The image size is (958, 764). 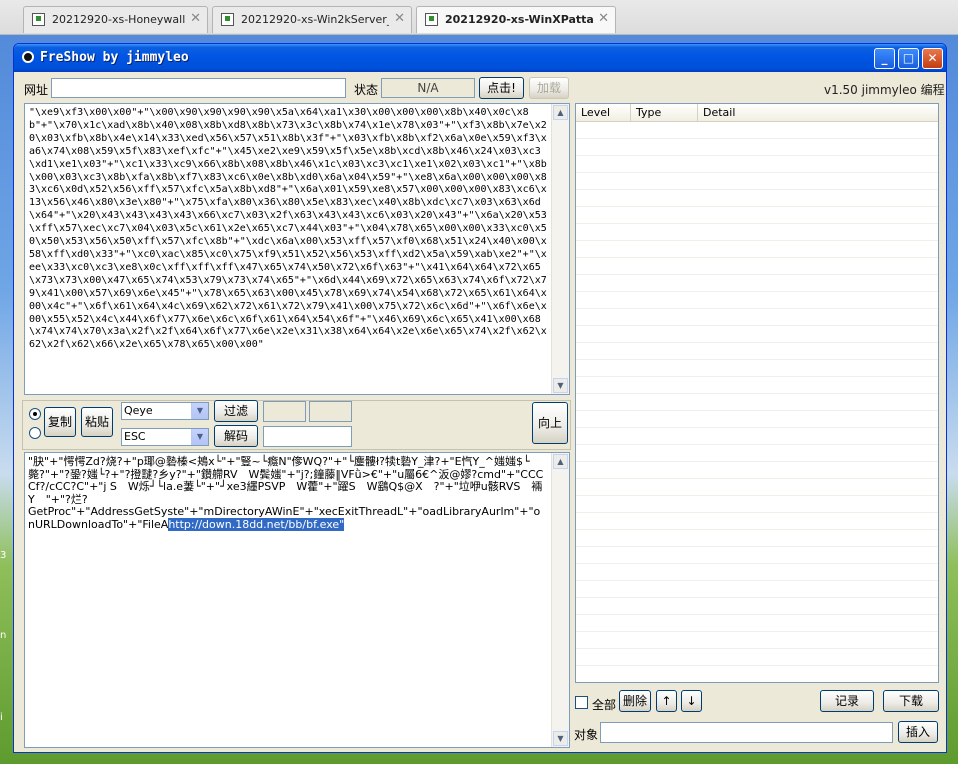 What do you see at coordinates (501, 88) in the screenshot?
I see `click-button: 点击!` at bounding box center [501, 88].